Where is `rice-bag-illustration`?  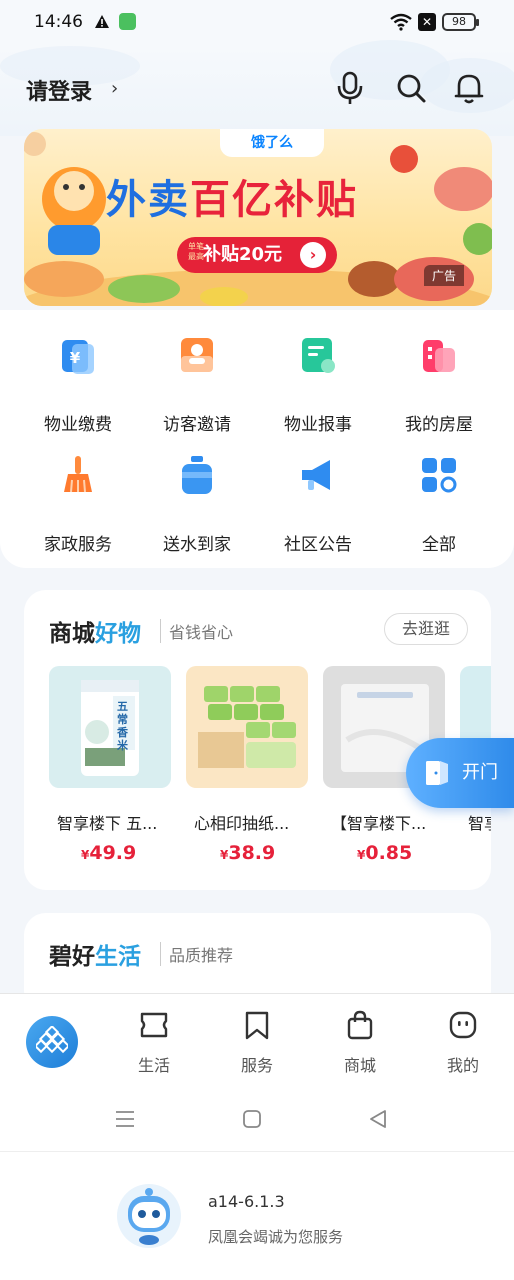 rice-bag-illustration is located at coordinates (110, 728).